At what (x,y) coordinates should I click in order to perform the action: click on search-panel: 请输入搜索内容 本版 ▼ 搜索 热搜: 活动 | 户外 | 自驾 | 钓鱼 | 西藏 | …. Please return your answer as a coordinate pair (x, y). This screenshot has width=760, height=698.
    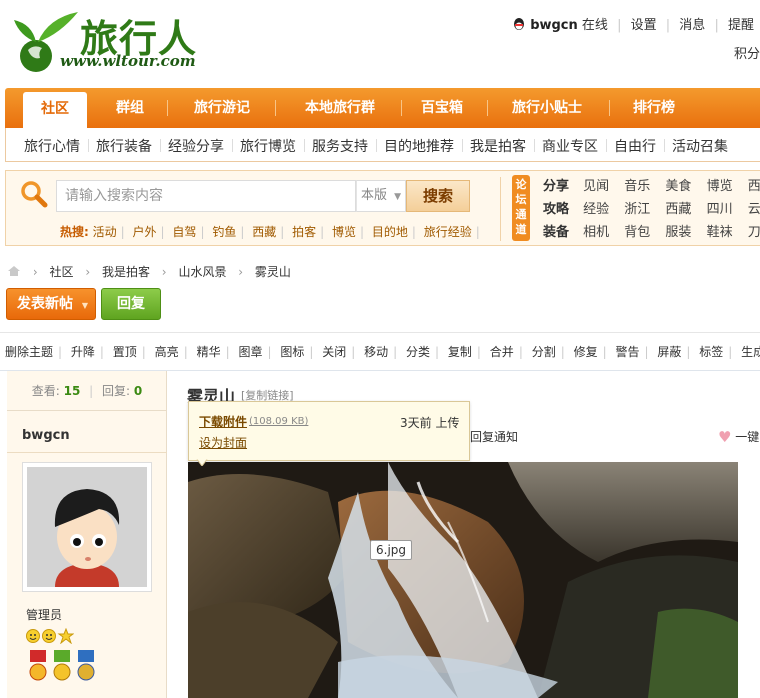
    Looking at the image, I should click on (382, 208).